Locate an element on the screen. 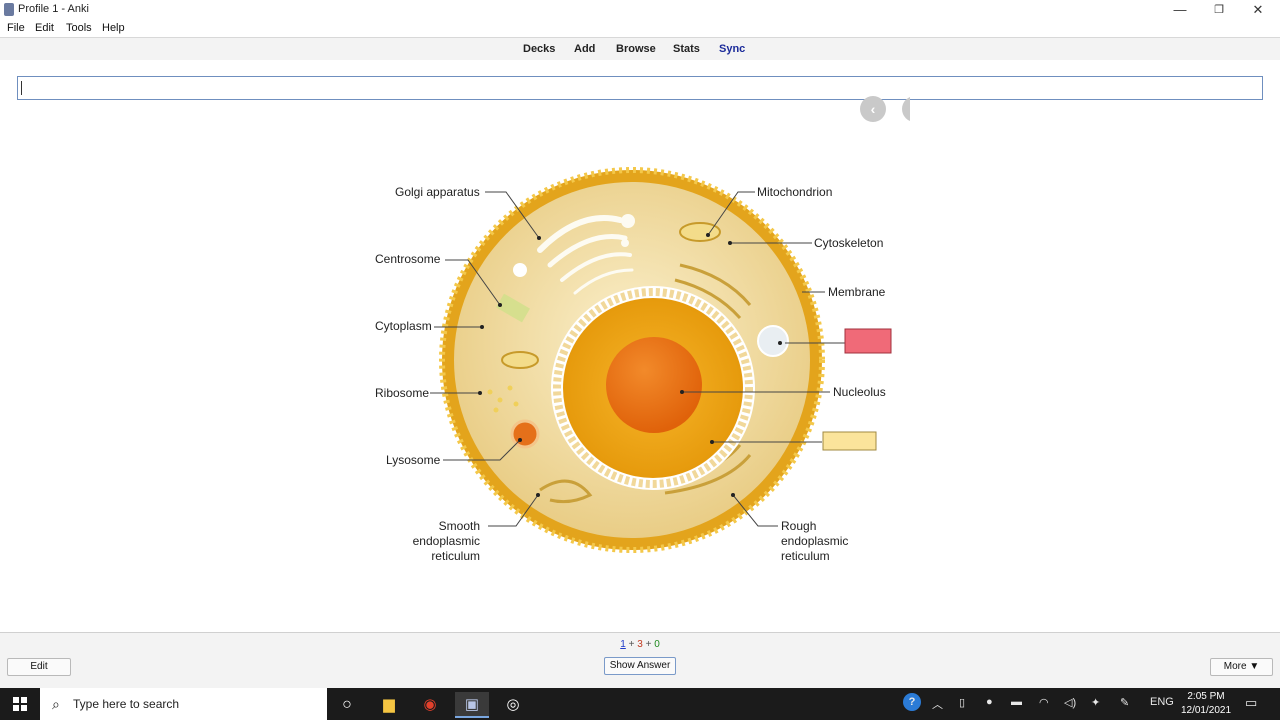 This screenshot has height=720, width=1280. toolbar-sync: Sync is located at coordinates (732, 49).